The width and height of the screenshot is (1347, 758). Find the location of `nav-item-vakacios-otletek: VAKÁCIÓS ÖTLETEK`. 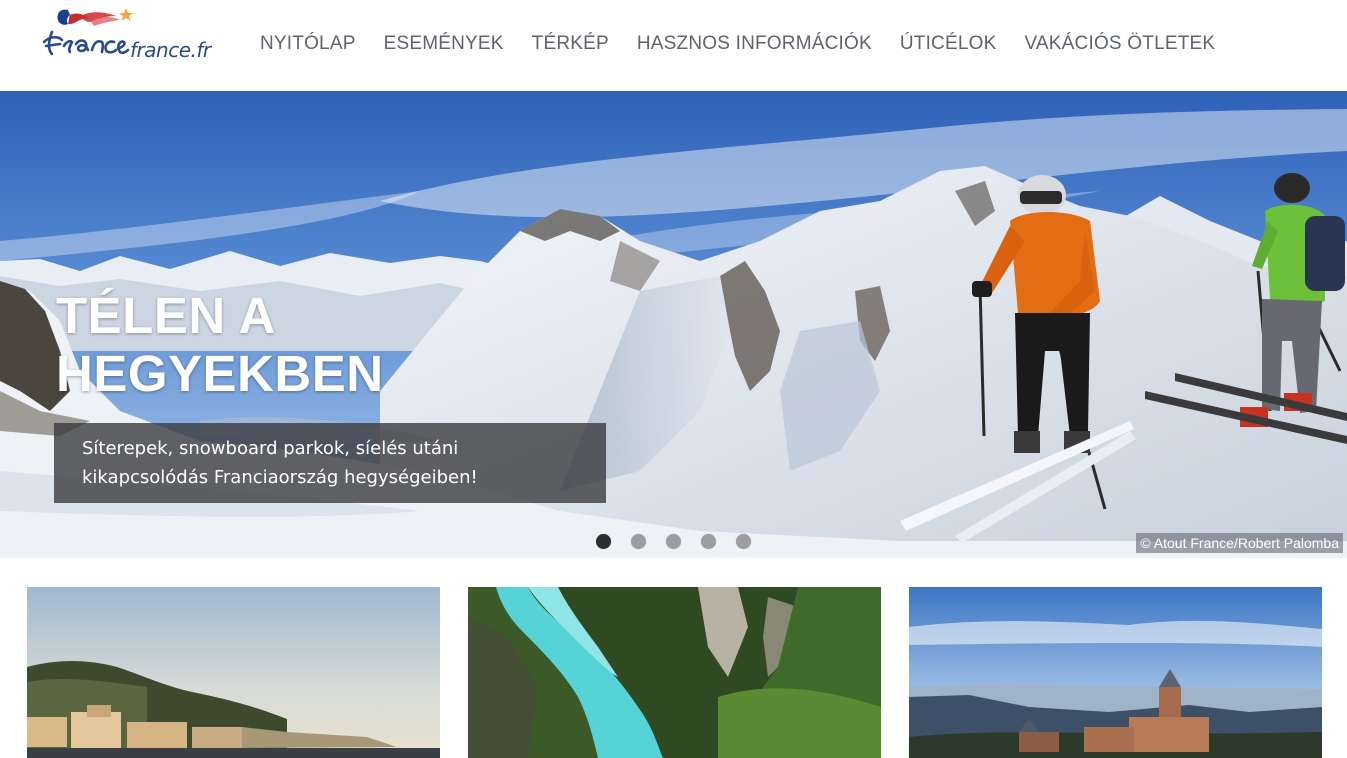

nav-item-vakacios-otletek: VAKÁCIÓS ÖTLETEK is located at coordinates (1119, 44).